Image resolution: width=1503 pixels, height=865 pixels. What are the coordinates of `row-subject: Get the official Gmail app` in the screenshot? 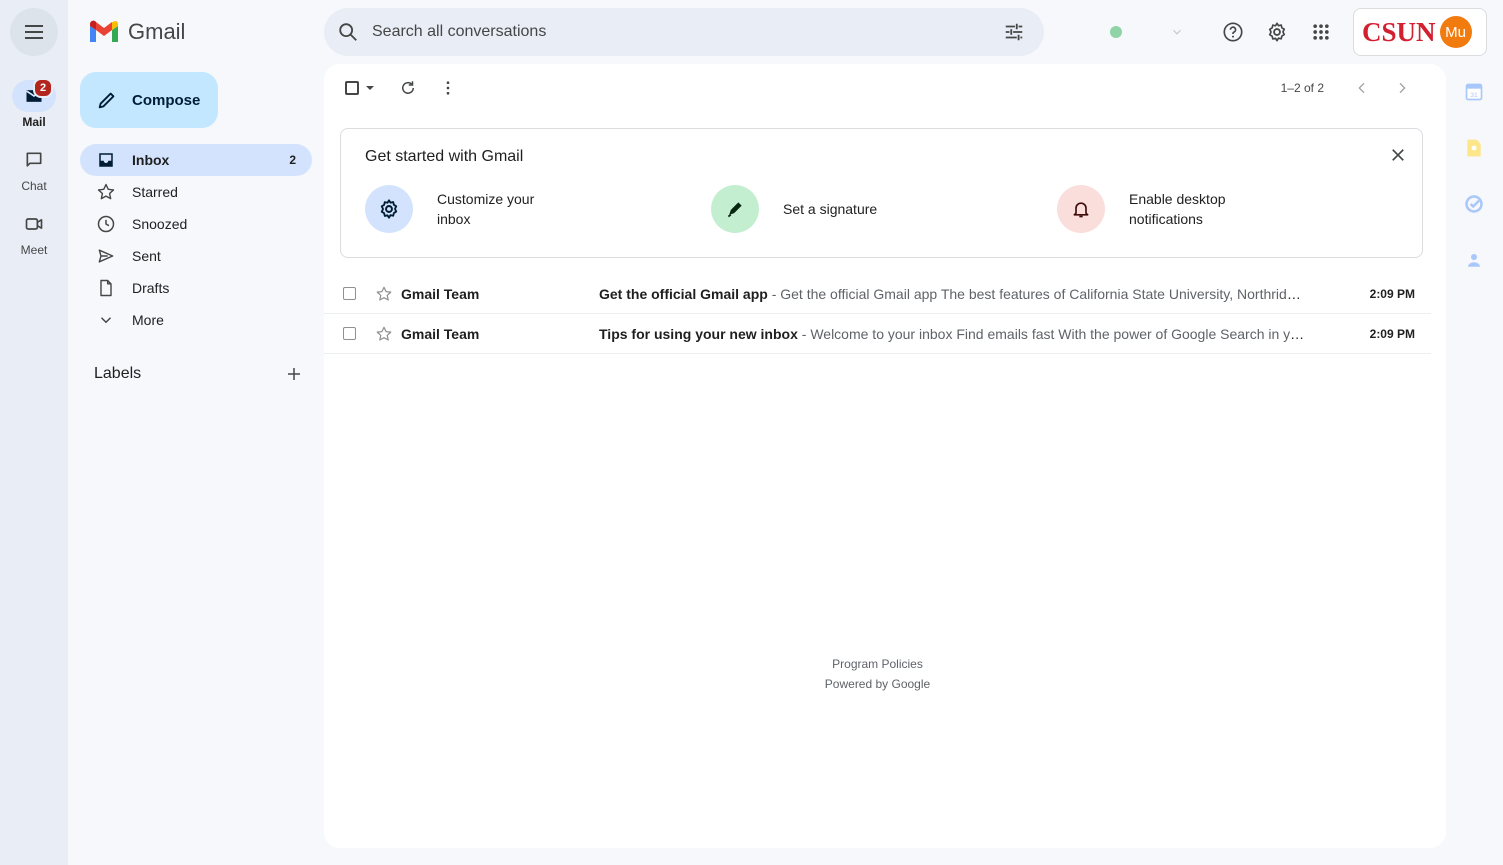 It's located at (683, 293).